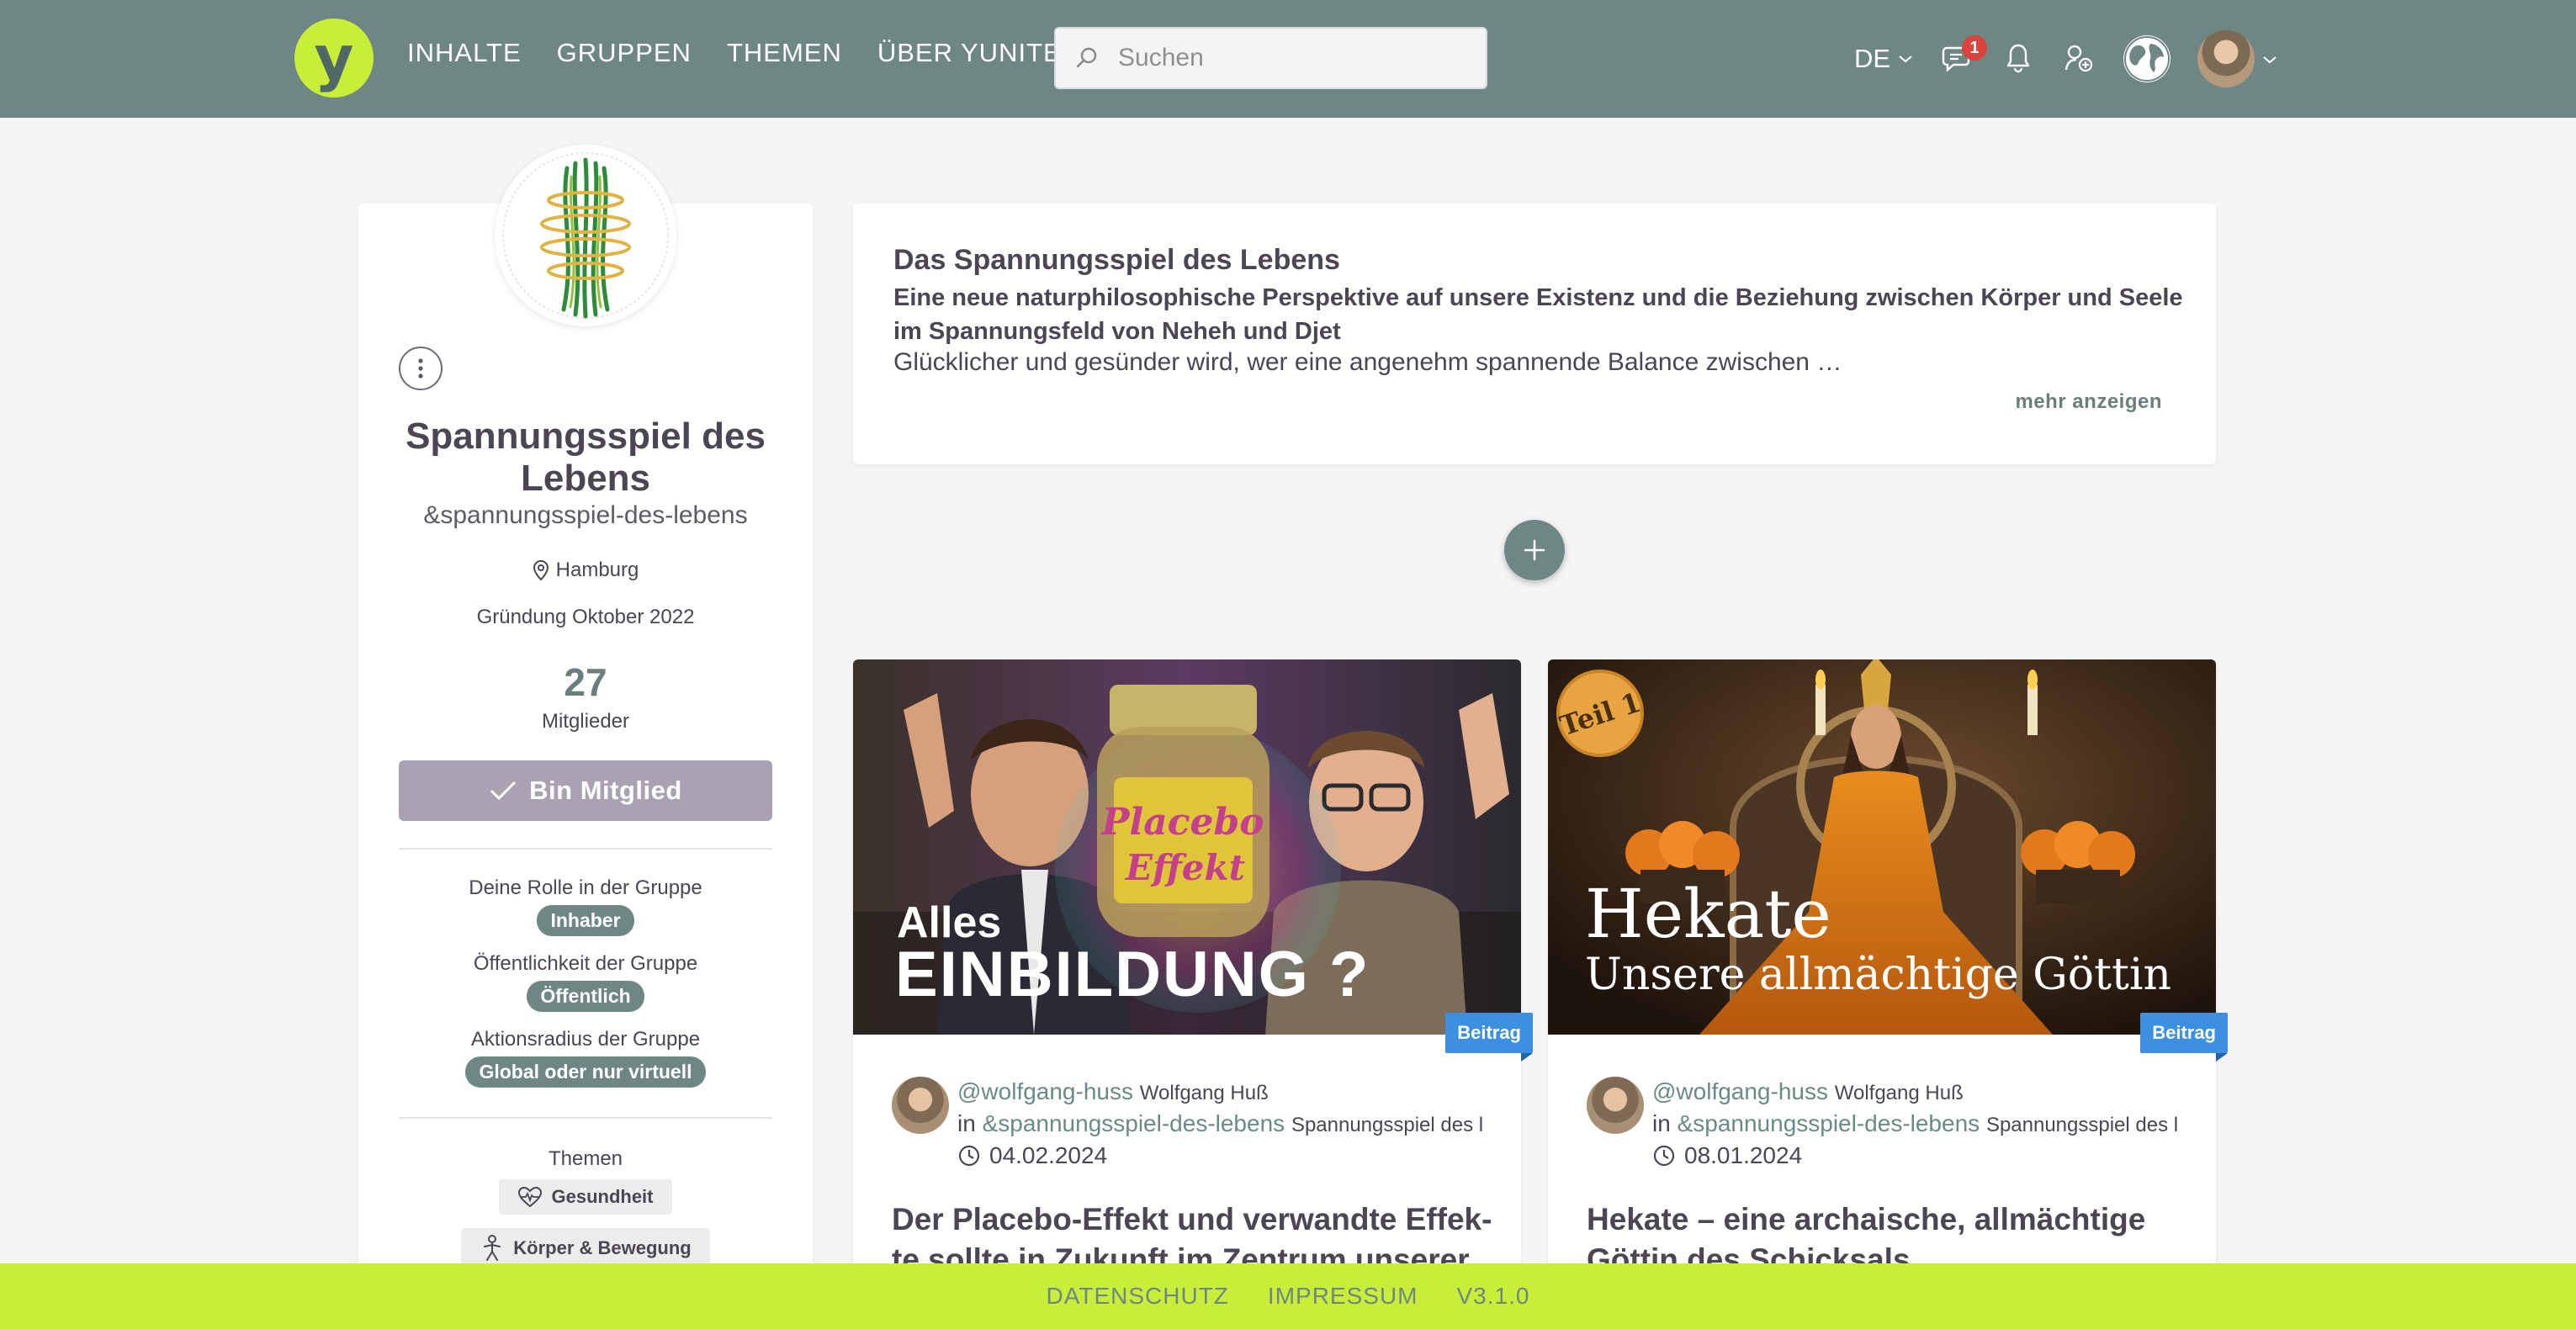  I want to click on visibility-section: Öffentlichkeit der Gruppe Öffentlich, so click(585, 982).